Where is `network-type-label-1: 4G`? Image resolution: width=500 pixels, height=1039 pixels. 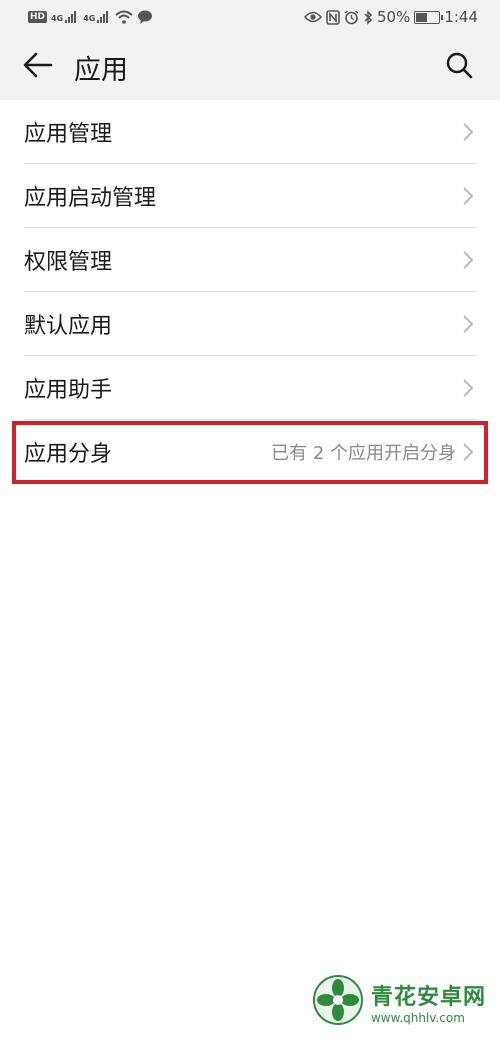
network-type-label-1: 4G is located at coordinates (57, 18).